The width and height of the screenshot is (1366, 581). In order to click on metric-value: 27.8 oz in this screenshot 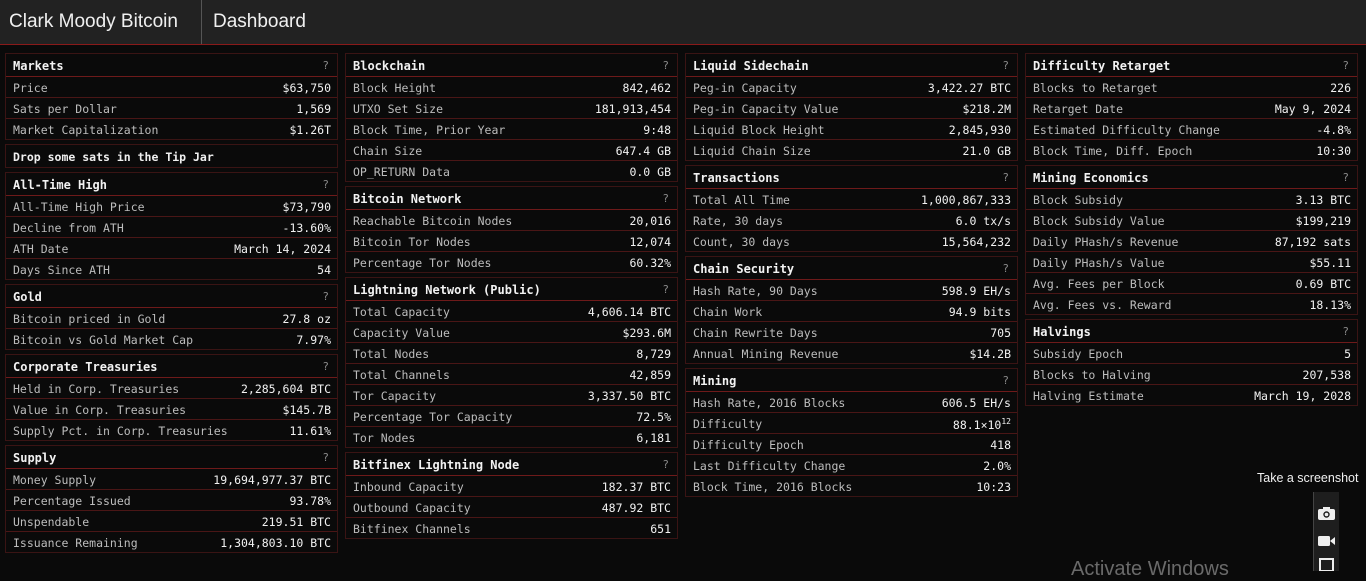, I will do `click(307, 319)`.